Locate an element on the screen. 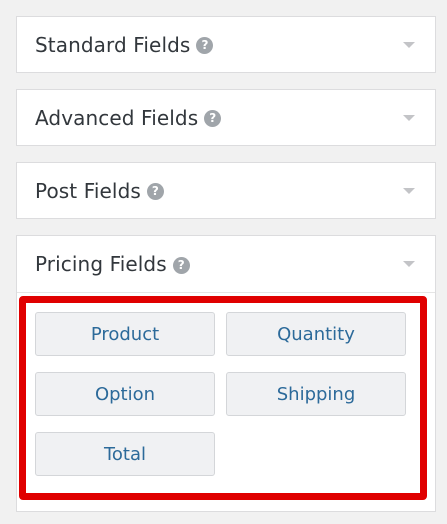  advanced-fields-header: Advanced Fields ? is located at coordinates (226, 117).